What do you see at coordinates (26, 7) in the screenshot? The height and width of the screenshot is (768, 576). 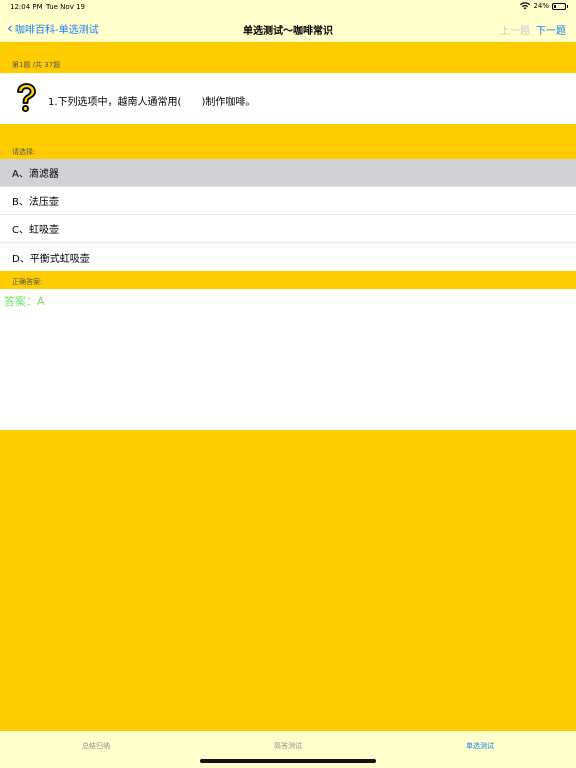 I see `status-time: 12:04 PM` at bounding box center [26, 7].